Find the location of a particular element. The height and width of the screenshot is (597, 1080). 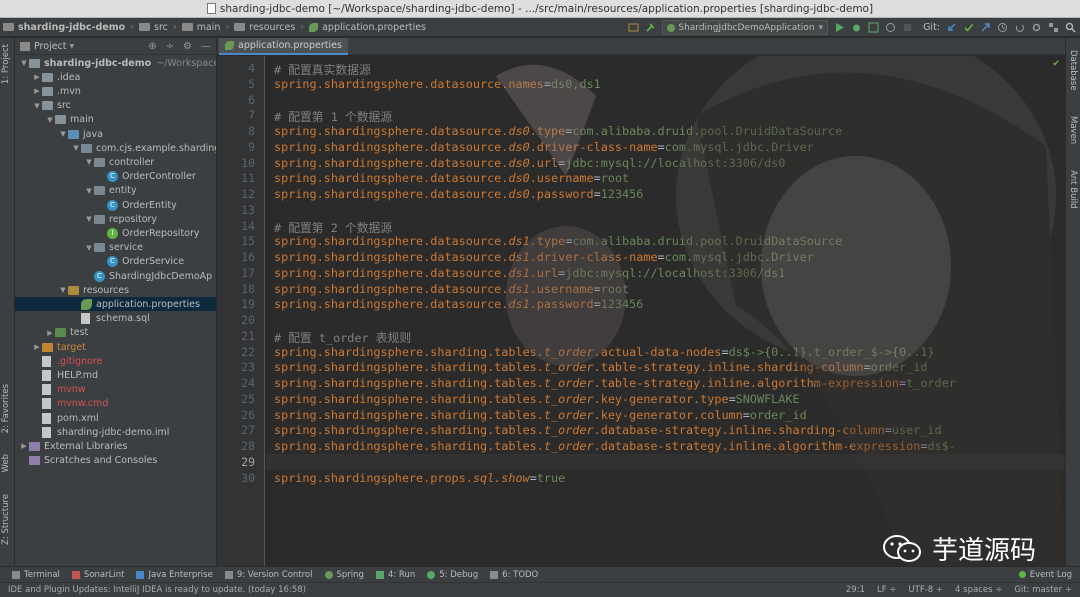

tree-item: ▼ sharding-jdbc-demo ~/Workspace/s is located at coordinates (115, 63).